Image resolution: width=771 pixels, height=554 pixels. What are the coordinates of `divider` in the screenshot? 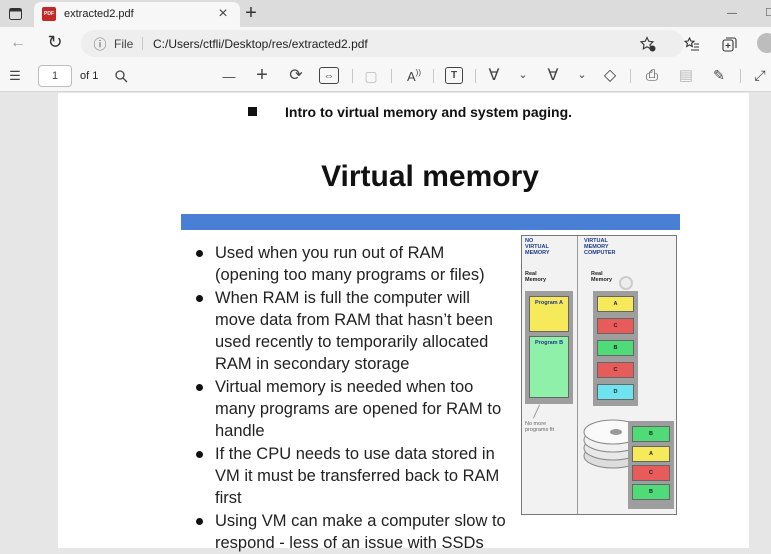 It's located at (142, 43).